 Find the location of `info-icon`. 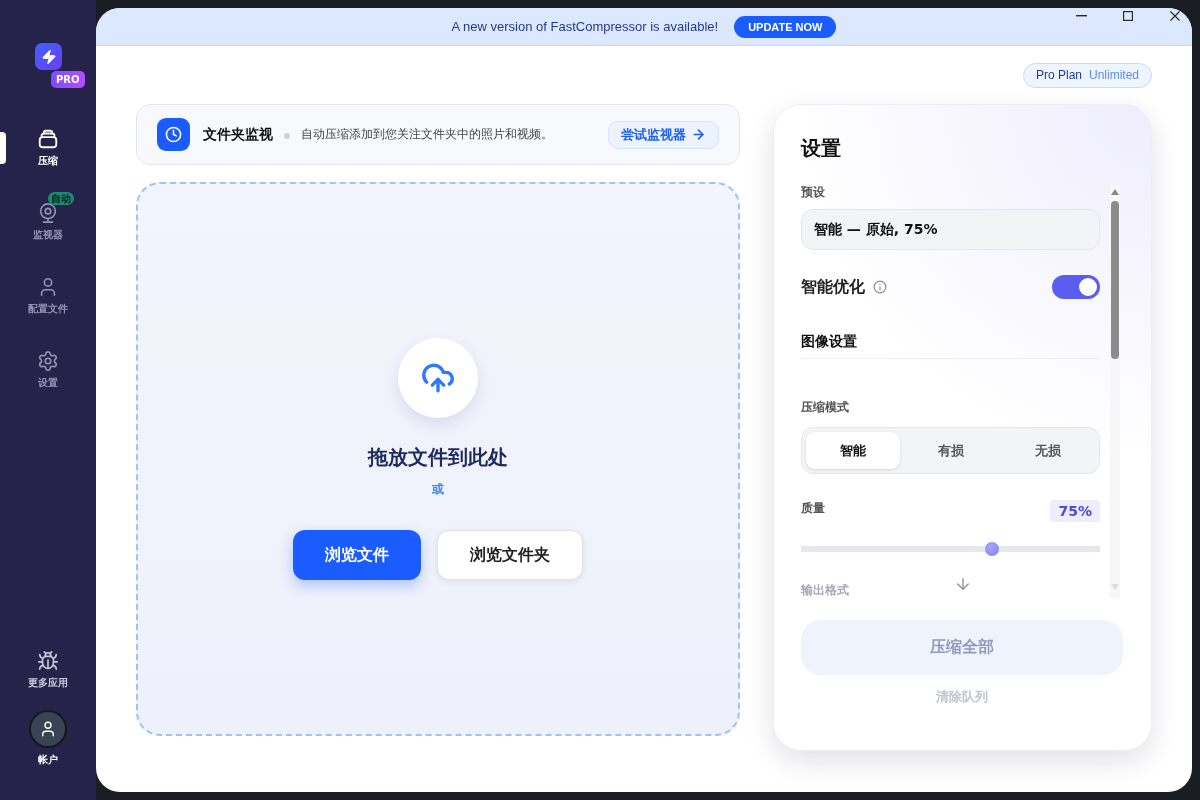

info-icon is located at coordinates (880, 287).